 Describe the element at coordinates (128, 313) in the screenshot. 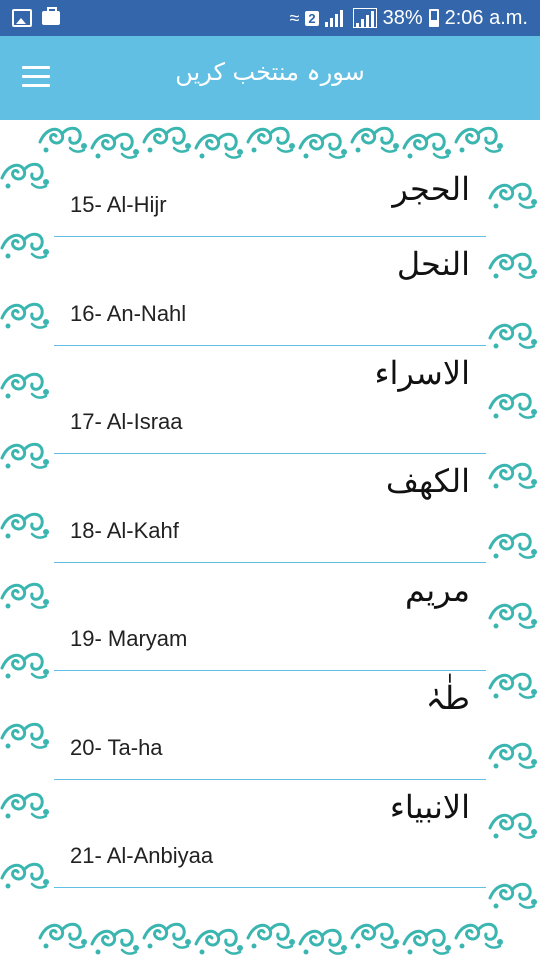

I see `surah-label: 16- An-Nahl` at that location.